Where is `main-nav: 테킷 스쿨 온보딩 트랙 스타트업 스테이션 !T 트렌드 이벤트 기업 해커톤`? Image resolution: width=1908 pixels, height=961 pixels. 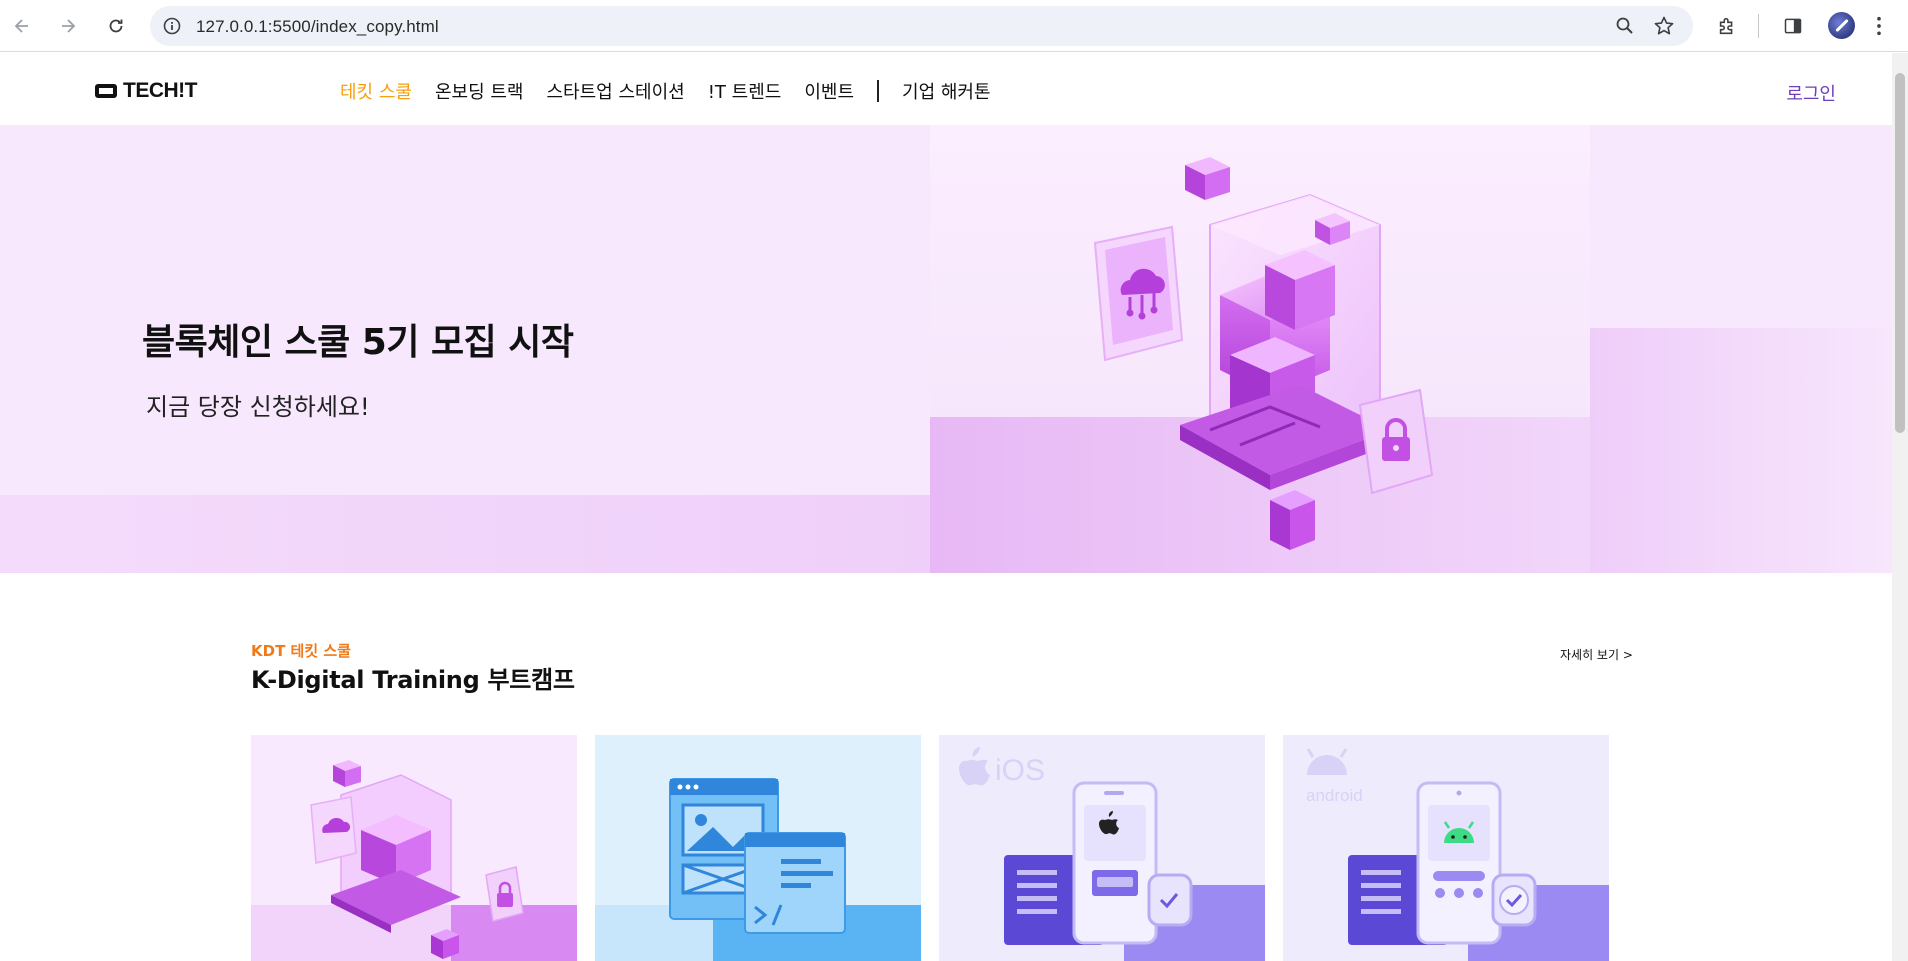
main-nav: 테킷 스쿨 온보딩 트랙 스타트업 스테이션 !T 트렌드 이벤트 기업 해커톤 is located at coordinates (677, 91).